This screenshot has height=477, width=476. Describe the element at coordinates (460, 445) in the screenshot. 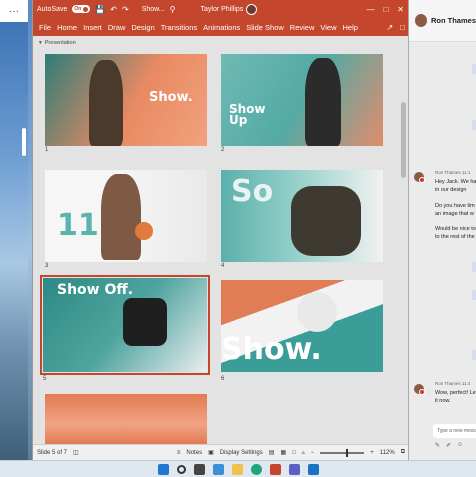

I see `emoji-icon: ☺` at that location.